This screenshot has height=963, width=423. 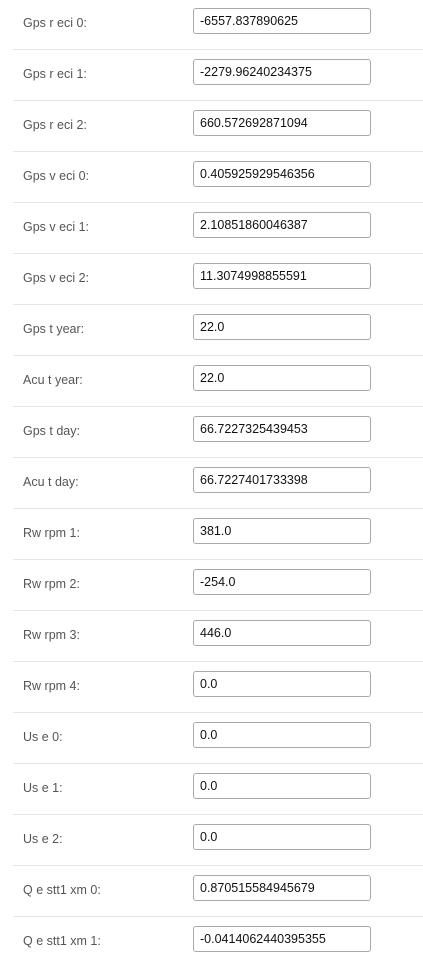 I want to click on gps-t-year-input, so click(x=282, y=327).